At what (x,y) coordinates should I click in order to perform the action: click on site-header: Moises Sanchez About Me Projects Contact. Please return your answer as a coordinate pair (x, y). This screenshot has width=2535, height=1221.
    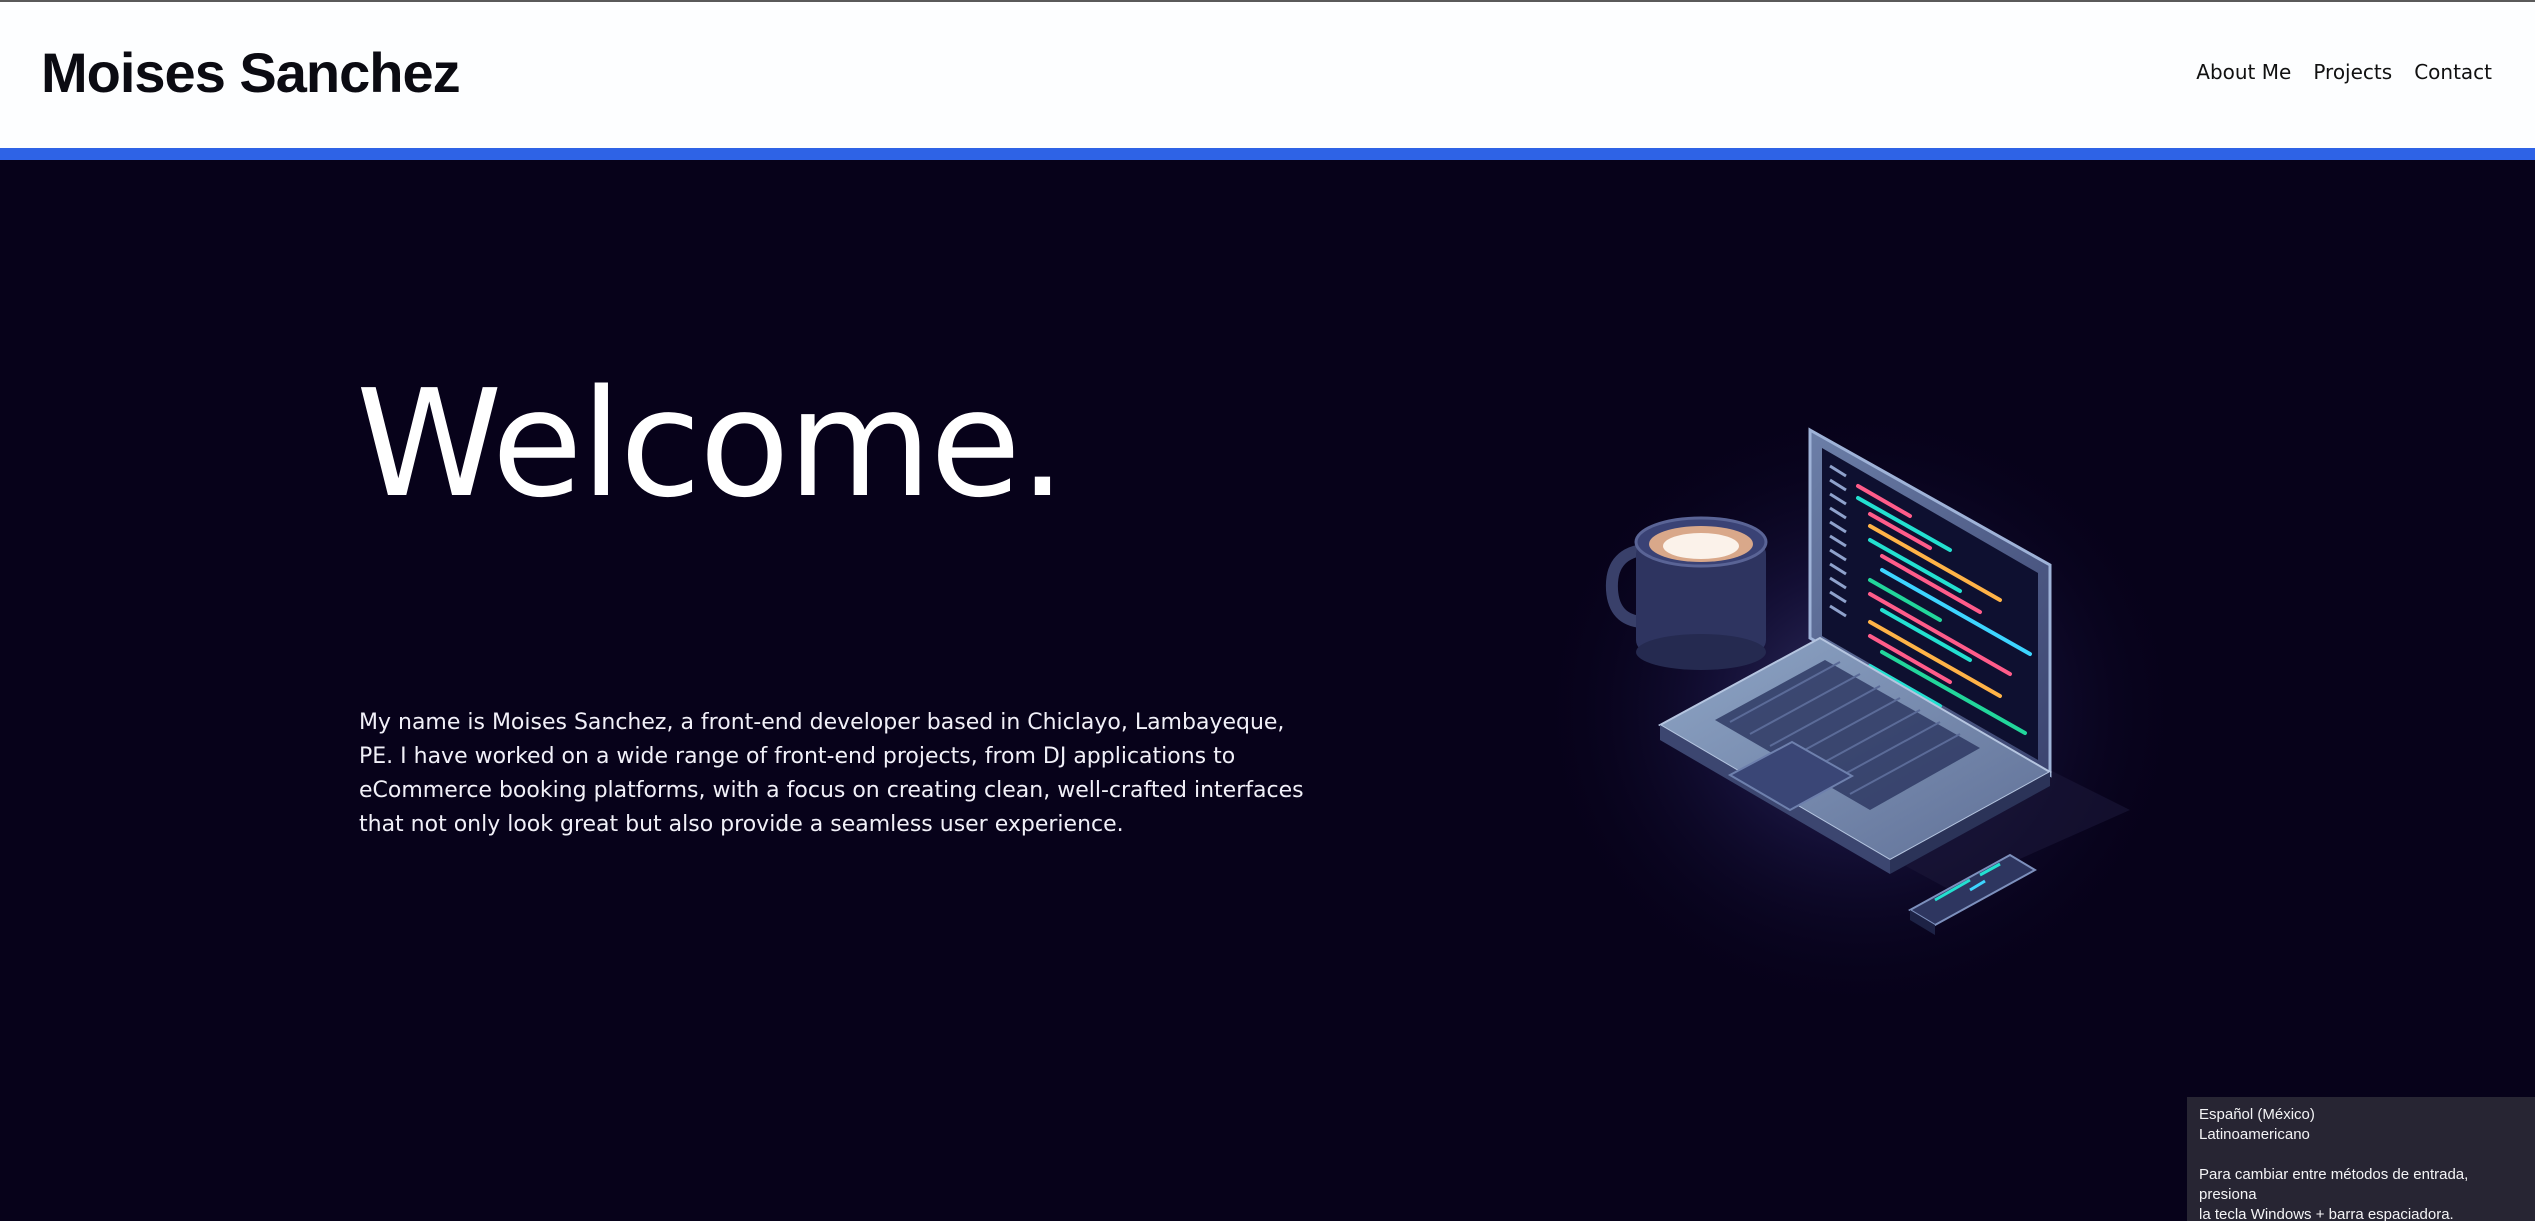
    Looking at the image, I should click on (1267, 75).